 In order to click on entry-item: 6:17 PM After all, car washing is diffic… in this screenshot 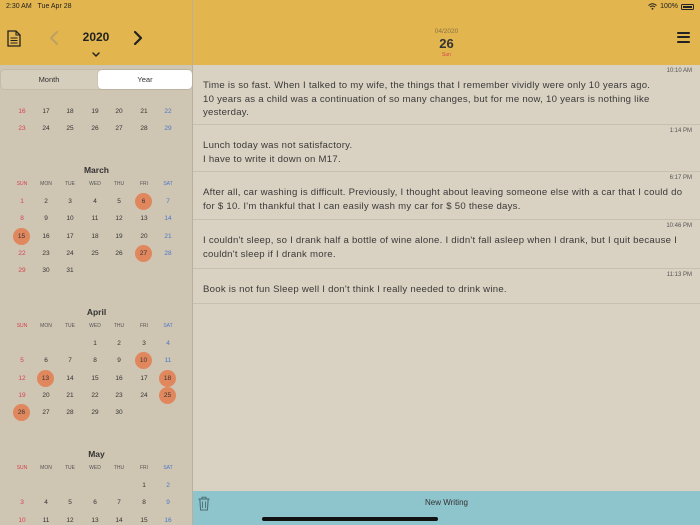, I will do `click(446, 196)`.